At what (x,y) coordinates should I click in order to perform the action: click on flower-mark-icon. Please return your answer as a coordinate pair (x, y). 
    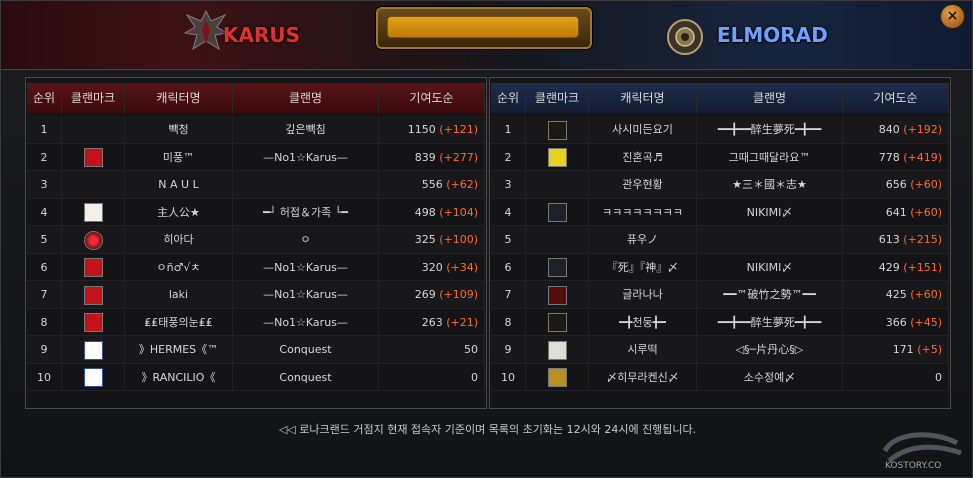
    Looking at the image, I should click on (557, 350).